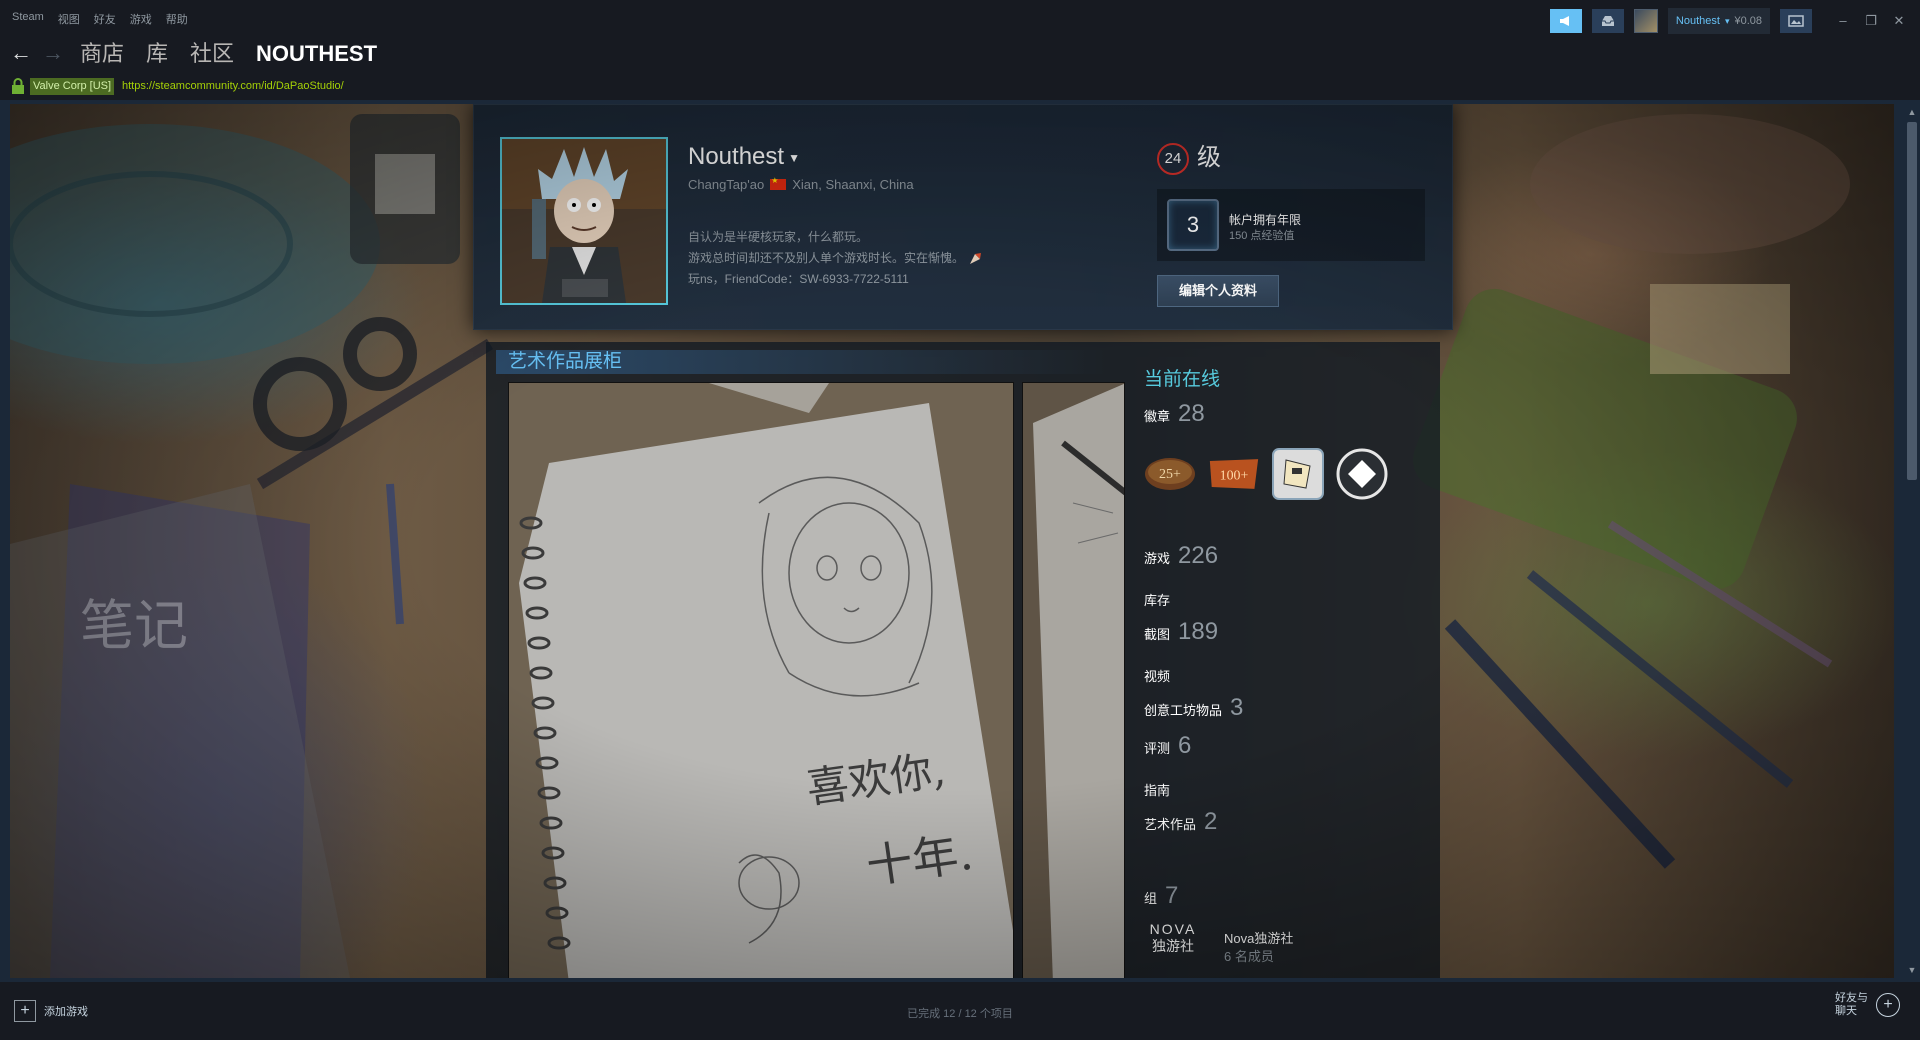 This screenshot has width=1920, height=1040. I want to click on edit-profile-button: 编辑个人资料, so click(1218, 291).